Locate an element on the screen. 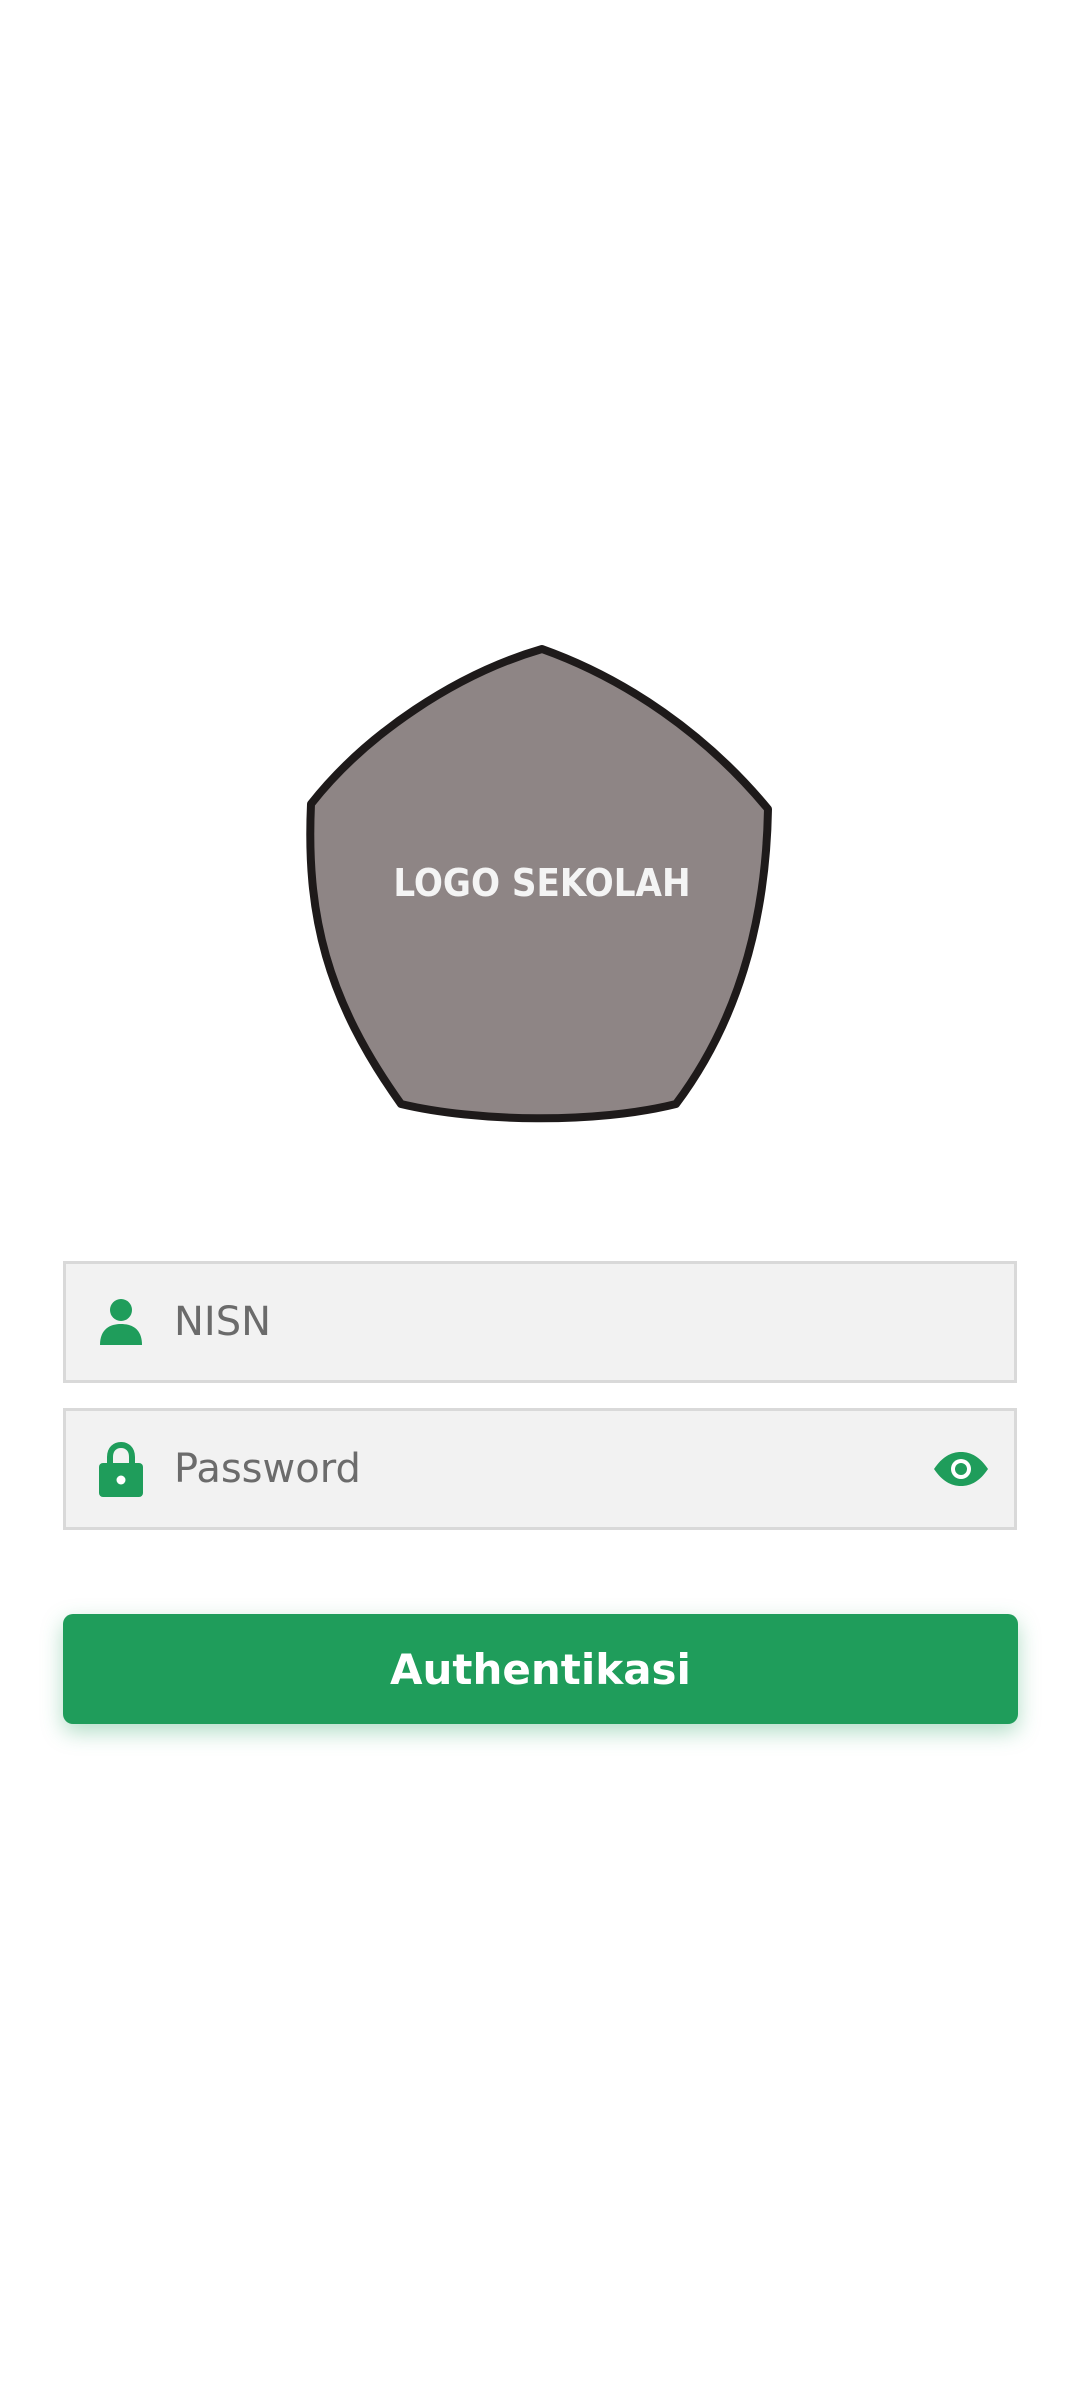 Image resolution: width=1082 pixels, height=2400 pixels. password-field is located at coordinates (540, 1469).